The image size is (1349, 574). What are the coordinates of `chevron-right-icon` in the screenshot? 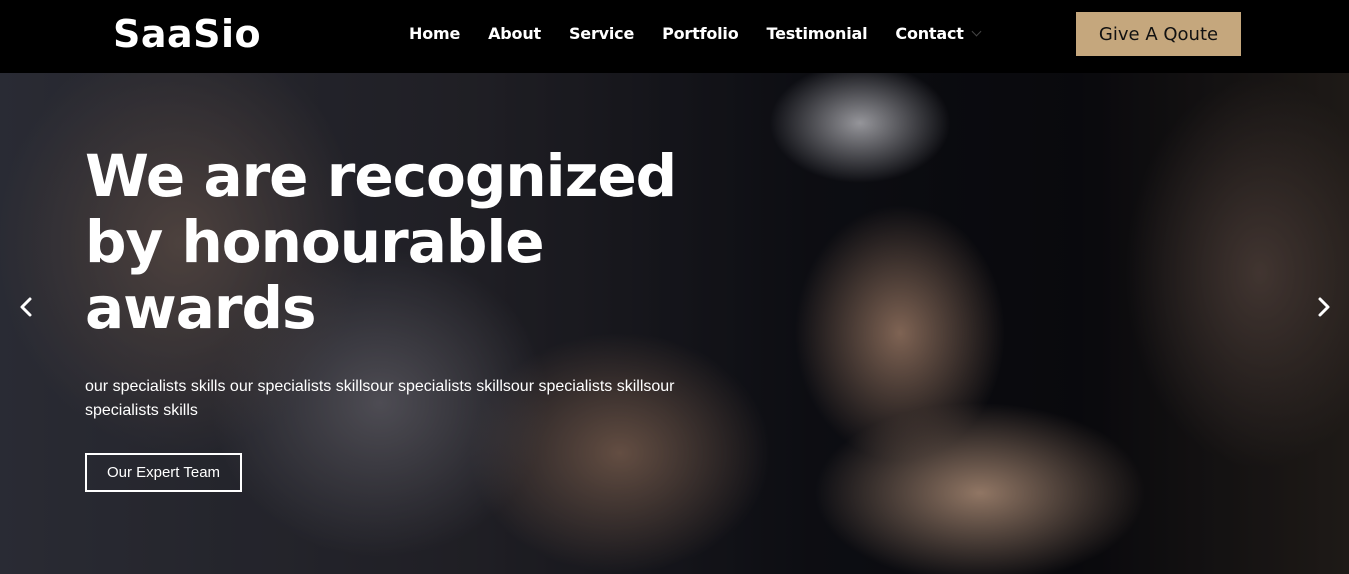 It's located at (1323, 307).